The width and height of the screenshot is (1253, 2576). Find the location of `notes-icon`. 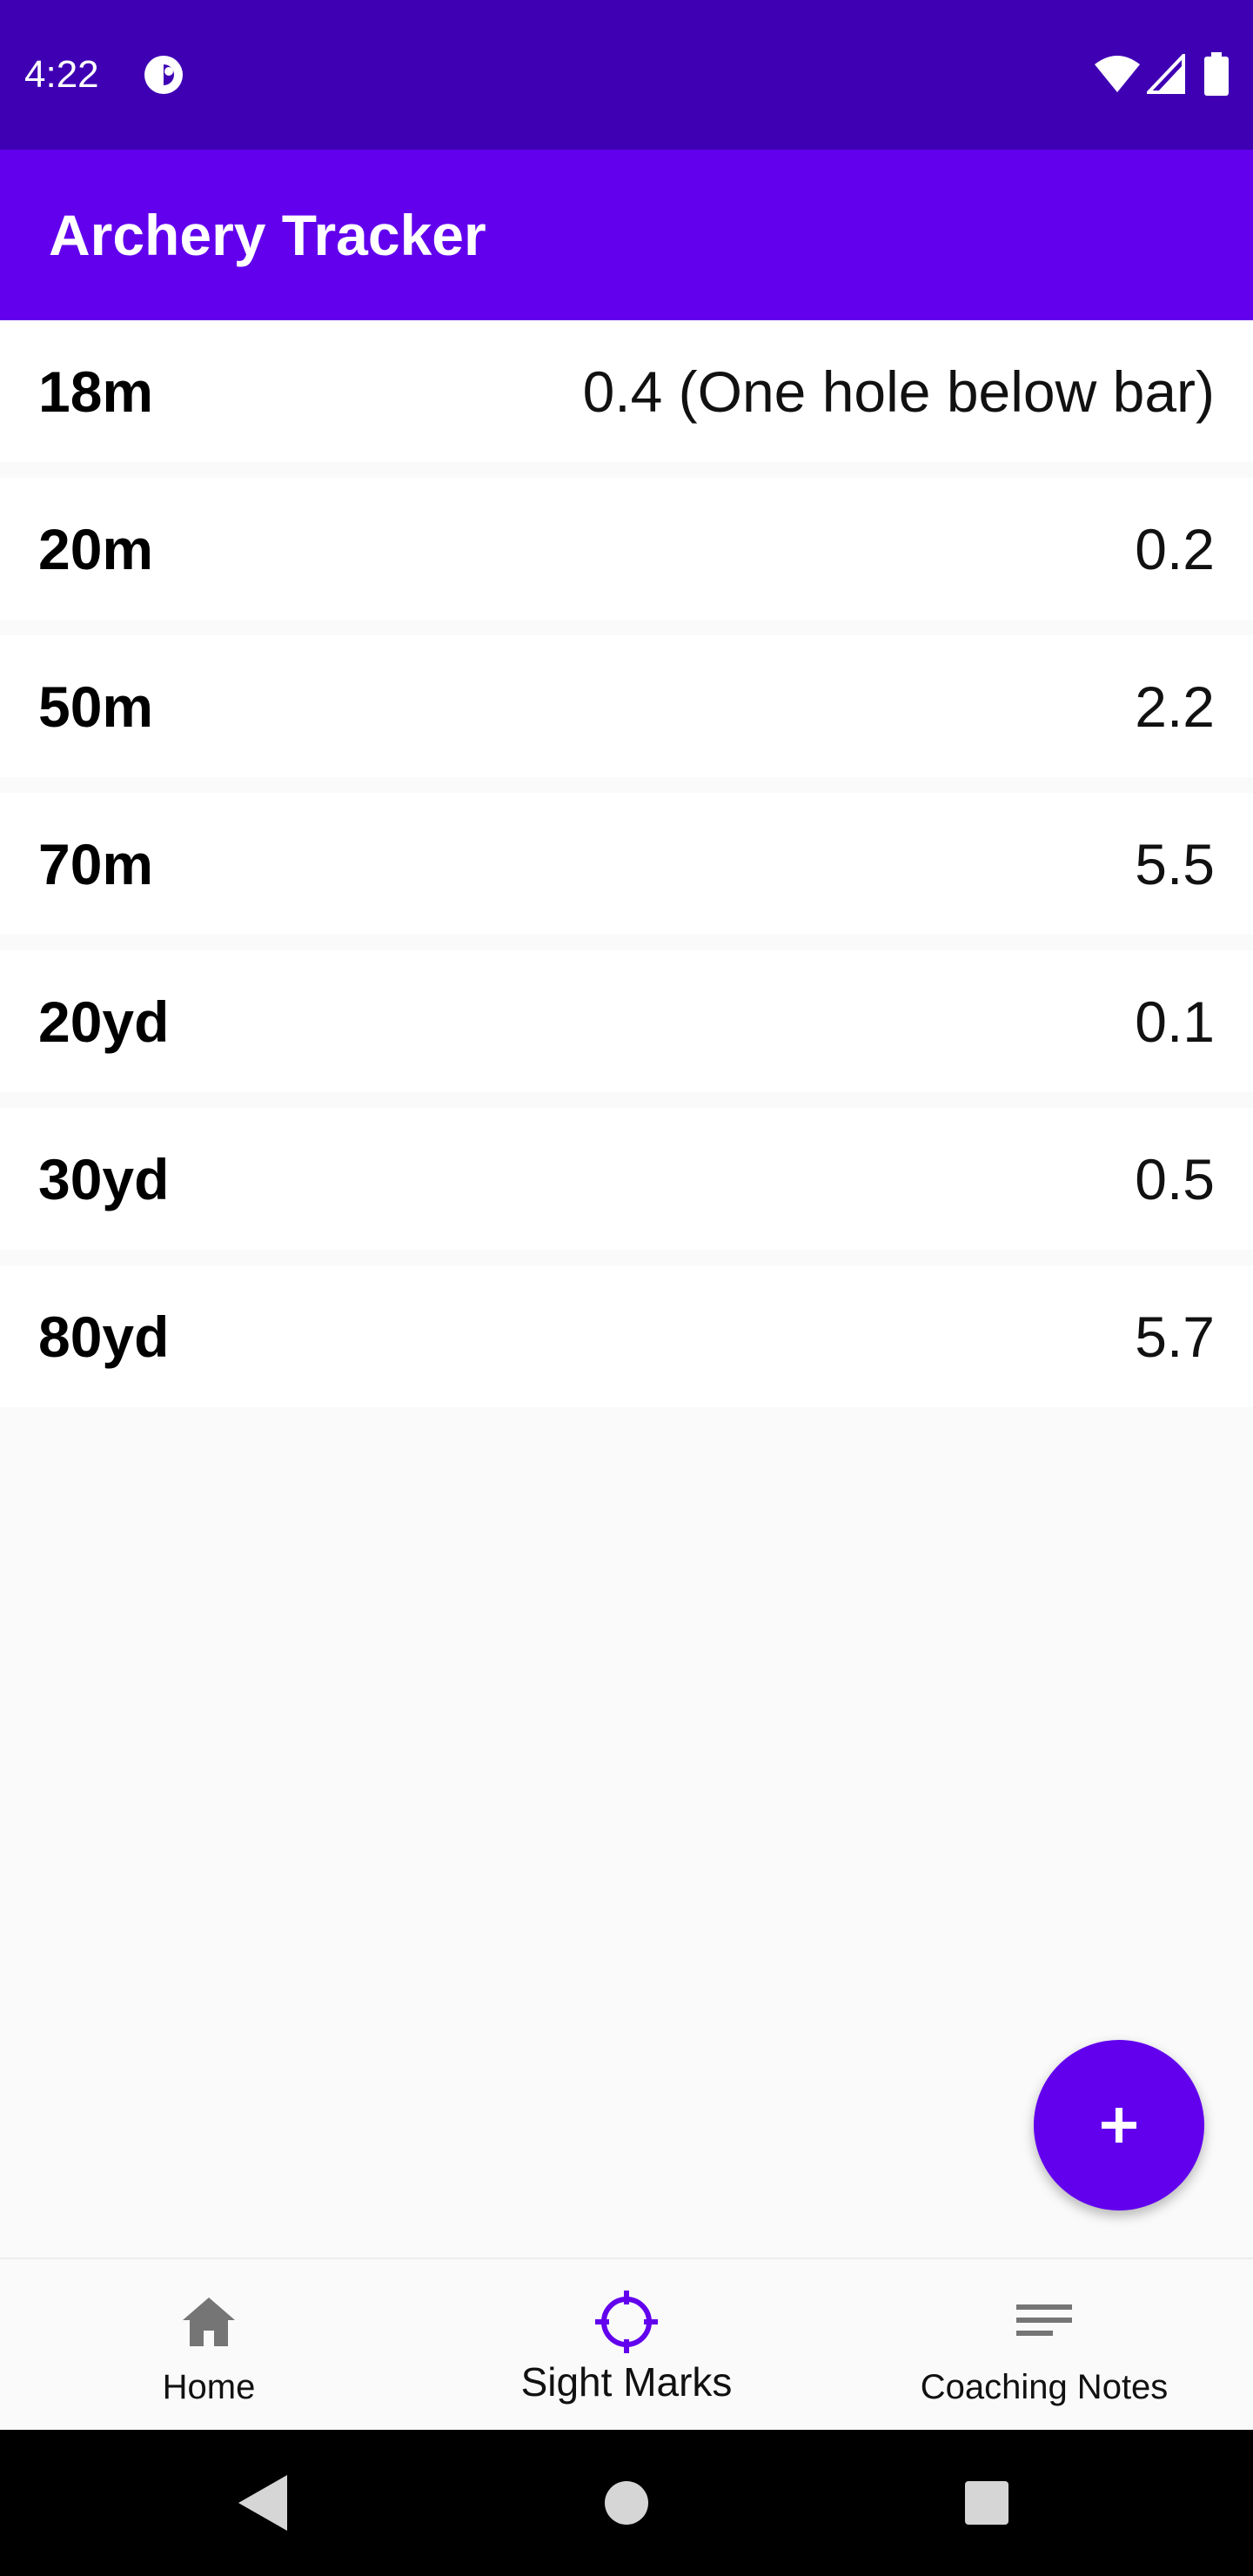

notes-icon is located at coordinates (1044, 2320).